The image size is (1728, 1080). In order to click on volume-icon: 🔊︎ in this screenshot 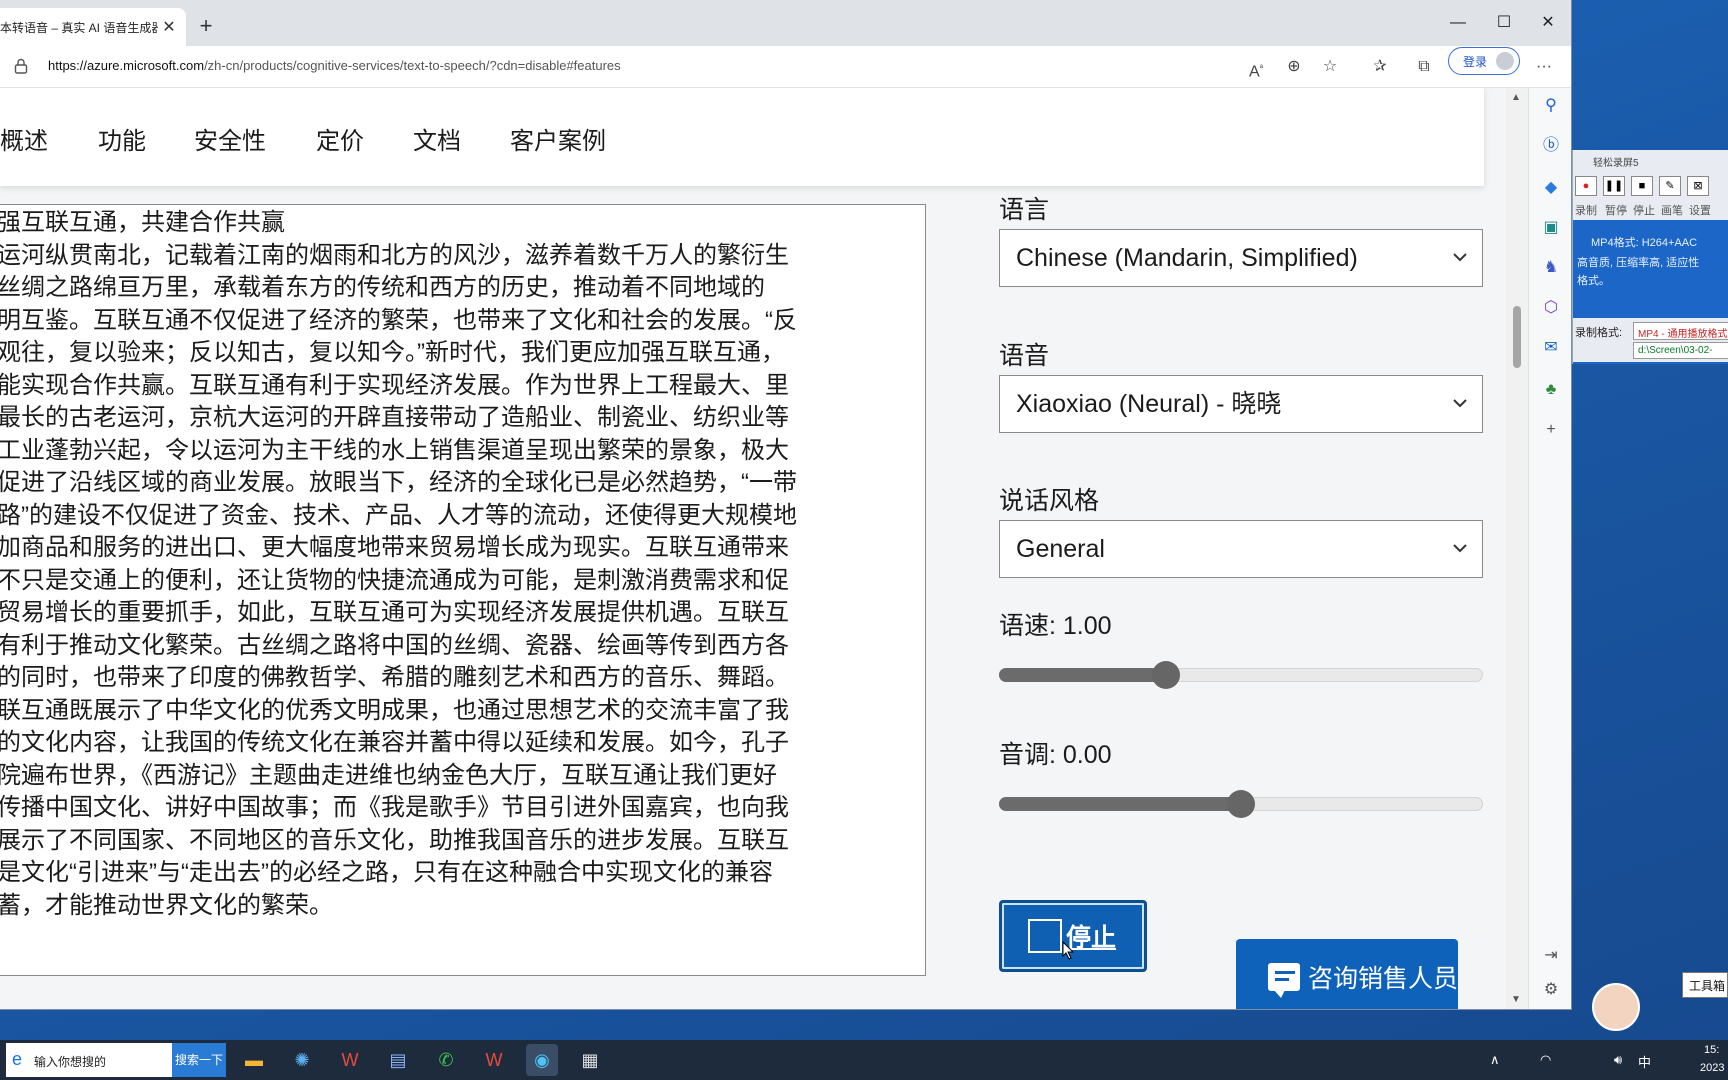, I will do `click(1618, 1060)`.